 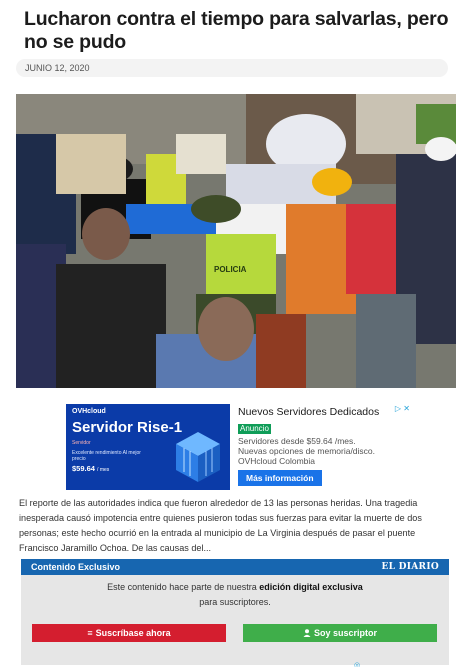 I want to click on list-icon: ≡, so click(x=90, y=633).